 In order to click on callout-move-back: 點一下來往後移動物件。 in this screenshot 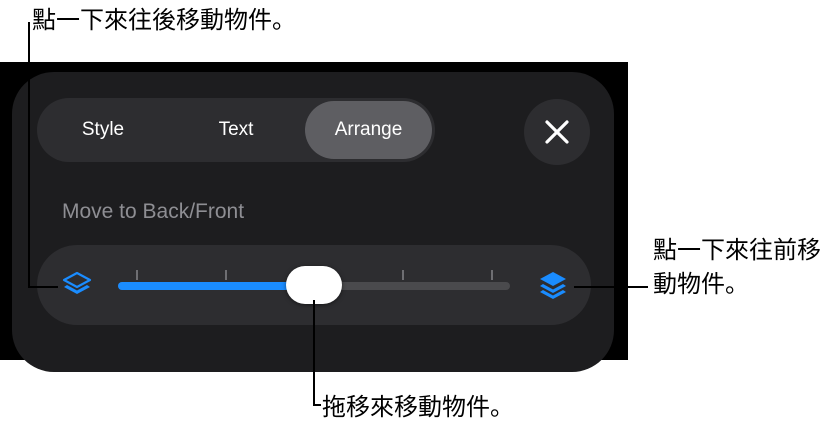, I will do `click(164, 20)`.